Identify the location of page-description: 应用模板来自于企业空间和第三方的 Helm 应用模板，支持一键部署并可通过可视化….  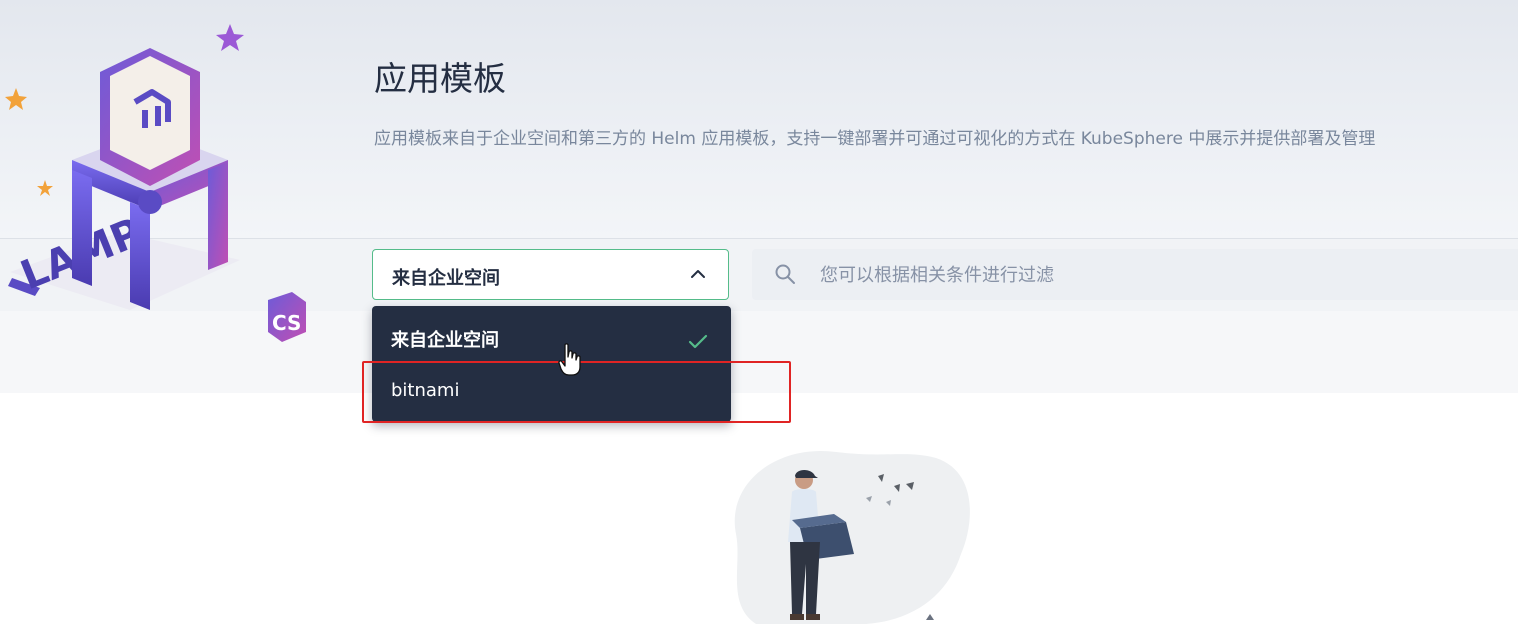
(875, 139).